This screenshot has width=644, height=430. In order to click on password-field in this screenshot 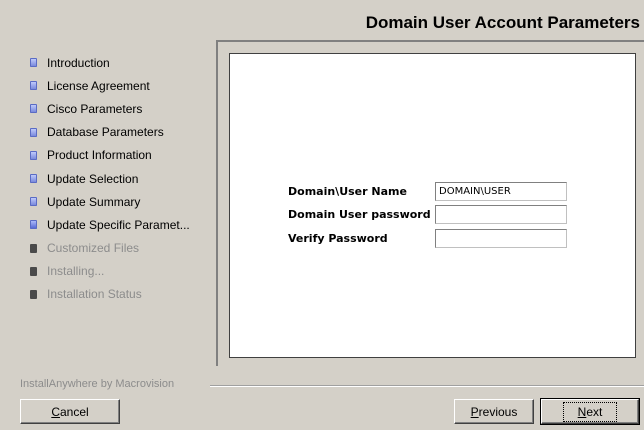, I will do `click(501, 214)`.